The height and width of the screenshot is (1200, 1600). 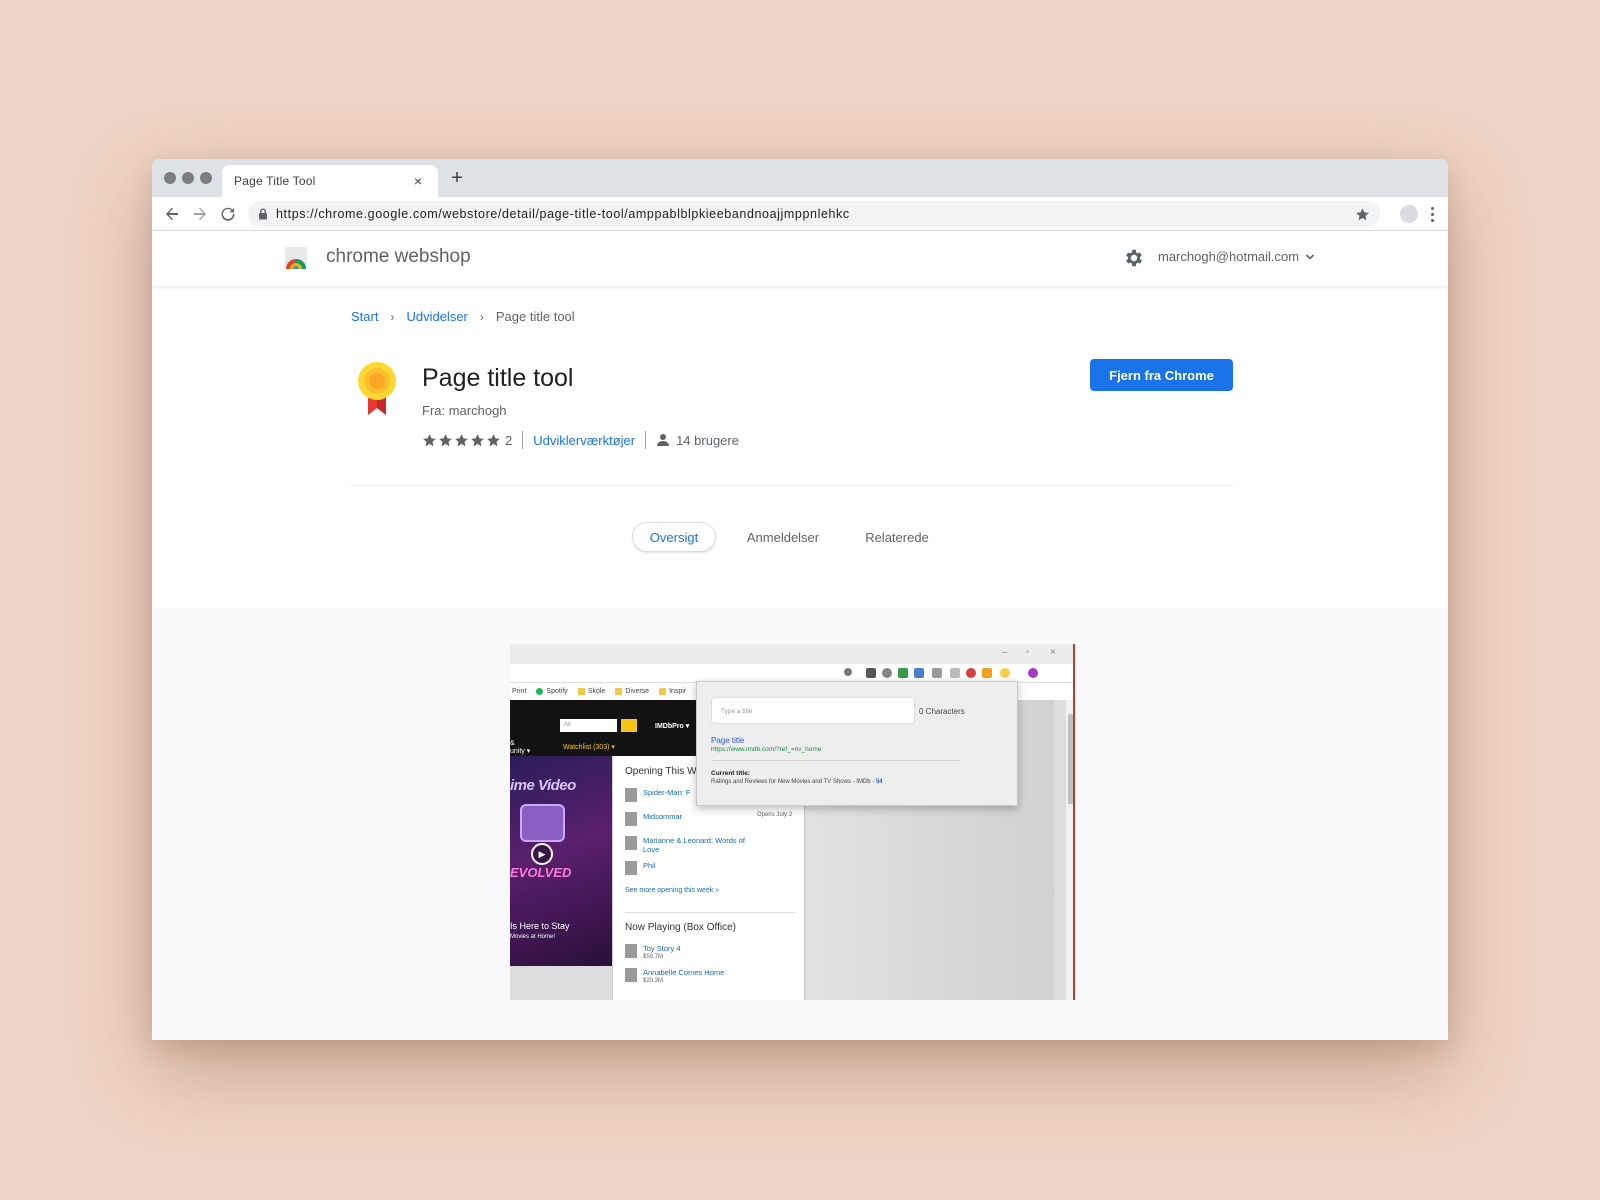 What do you see at coordinates (813, 710) in the screenshot?
I see `shot-title-input: Type a title` at bounding box center [813, 710].